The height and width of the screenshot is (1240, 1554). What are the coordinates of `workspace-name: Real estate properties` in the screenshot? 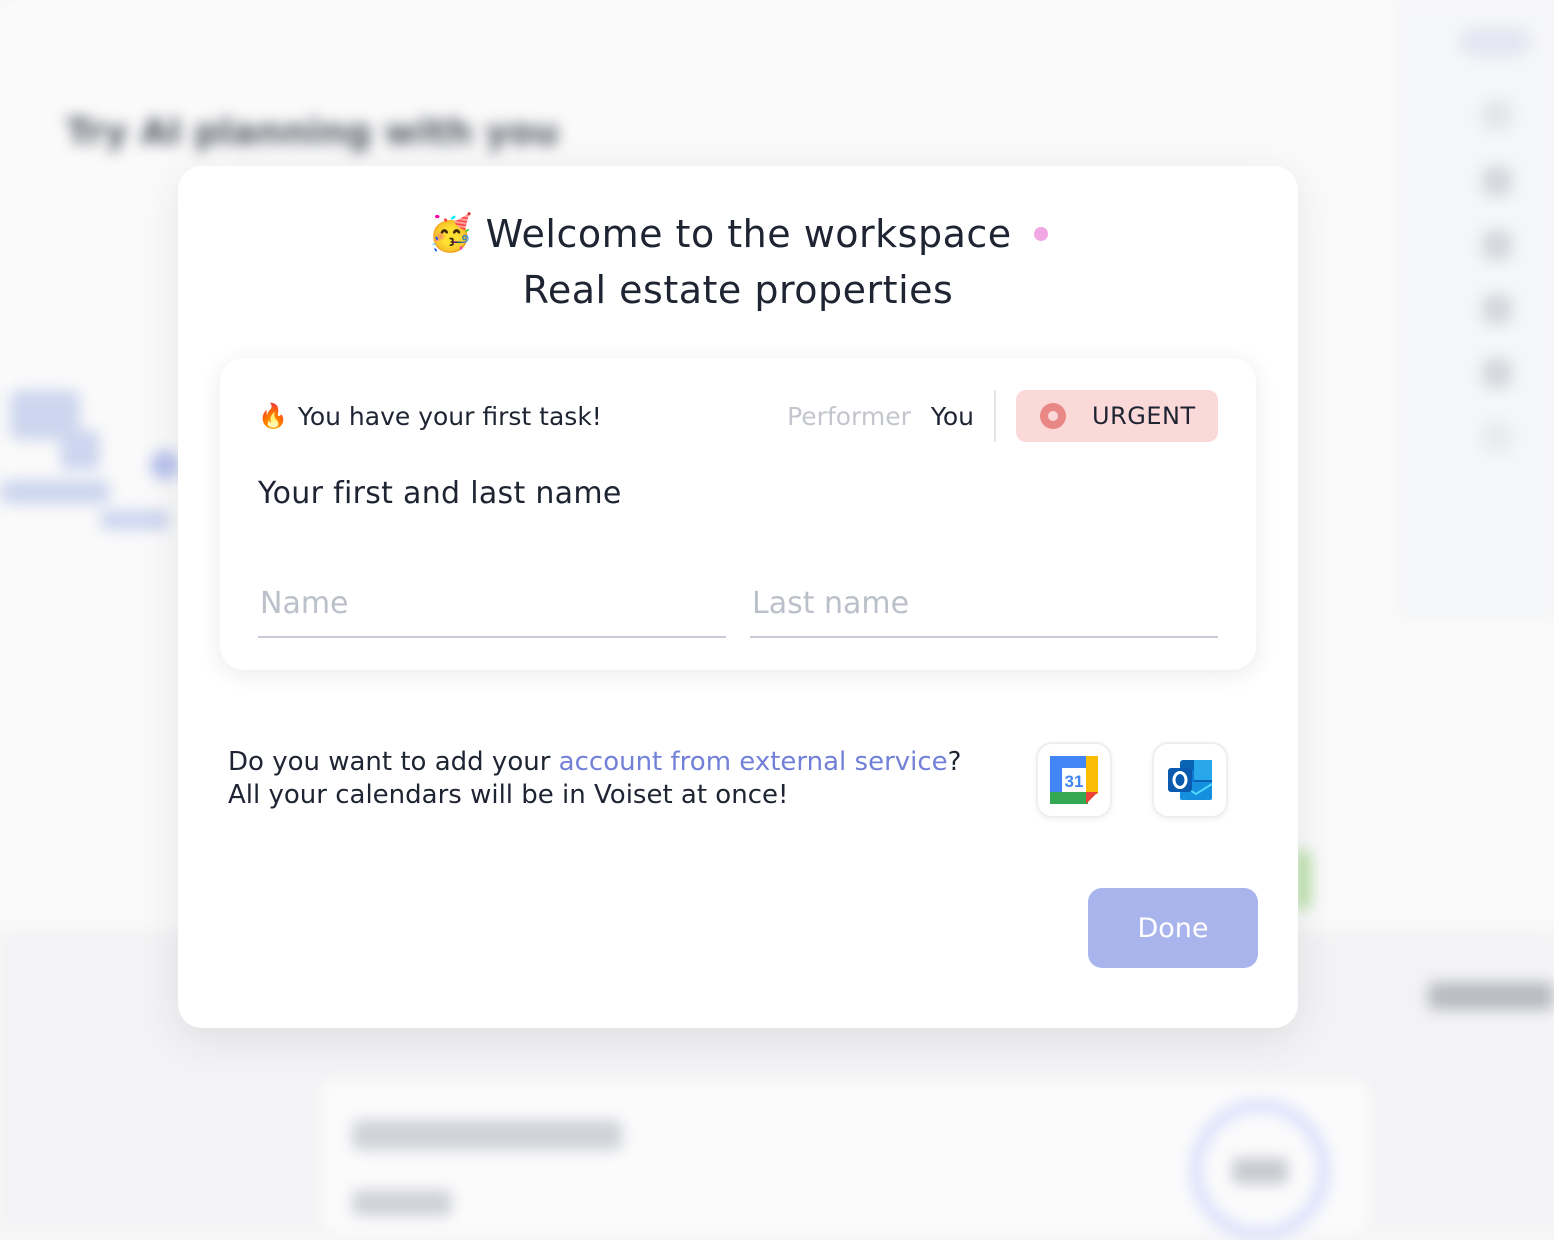 It's located at (738, 290).